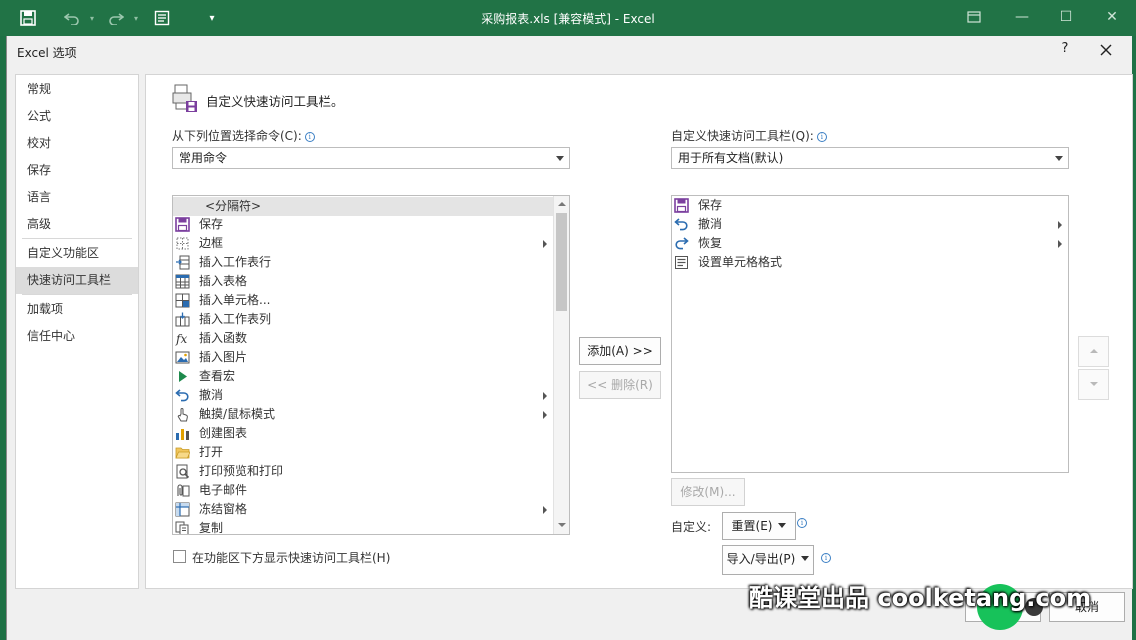 This screenshot has width=1136, height=640. I want to click on toolbar-list-item: 保存, so click(870, 205).